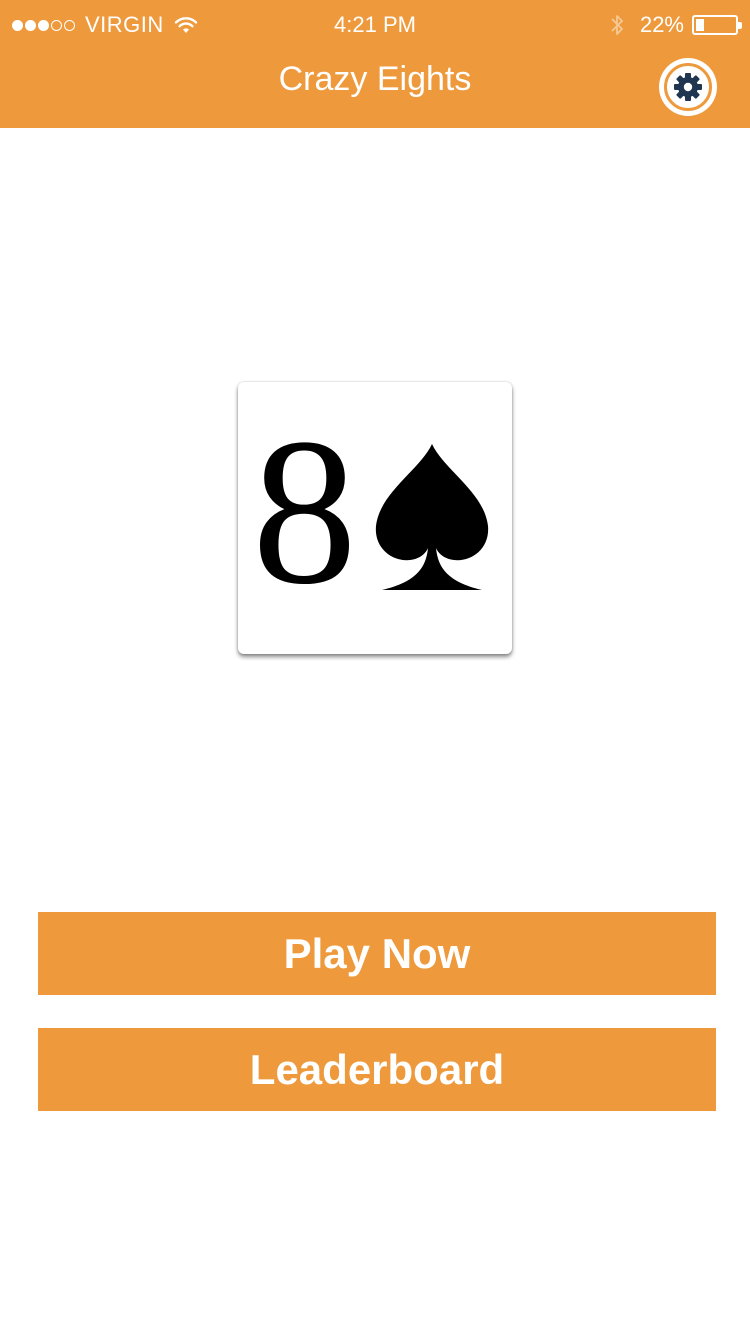 This screenshot has width=750, height=1334. What do you see at coordinates (700, 25) in the screenshot?
I see `battery-level` at bounding box center [700, 25].